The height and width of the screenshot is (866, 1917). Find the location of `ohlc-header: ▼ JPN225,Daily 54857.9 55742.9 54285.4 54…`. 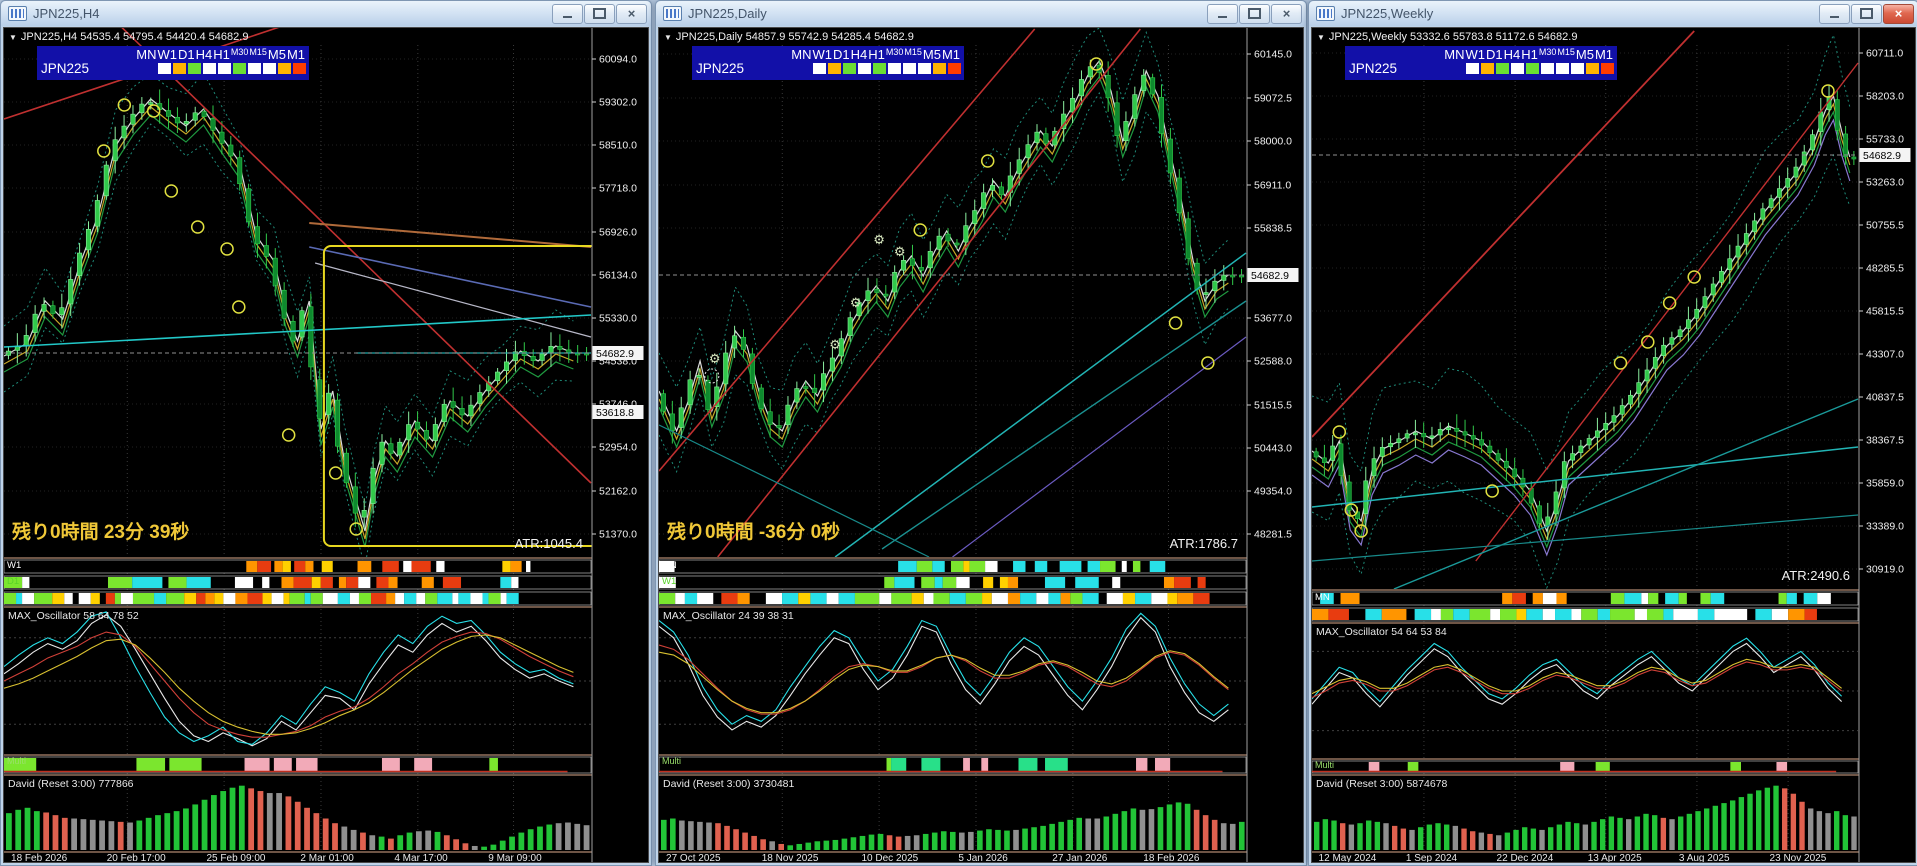

ohlc-header: ▼ JPN225,Daily 54857.9 55742.9 54285.4 54… is located at coordinates (789, 37).